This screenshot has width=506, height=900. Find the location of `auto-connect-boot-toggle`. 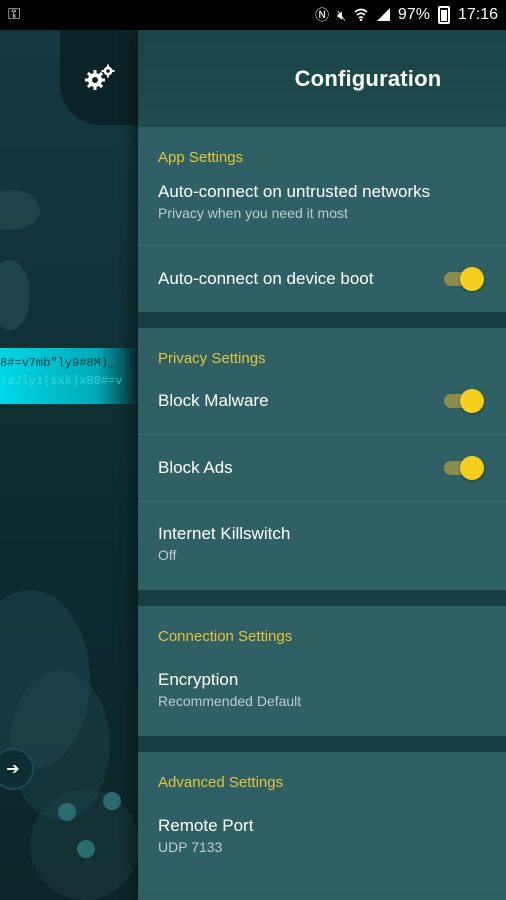

auto-connect-boot-toggle is located at coordinates (463, 279).